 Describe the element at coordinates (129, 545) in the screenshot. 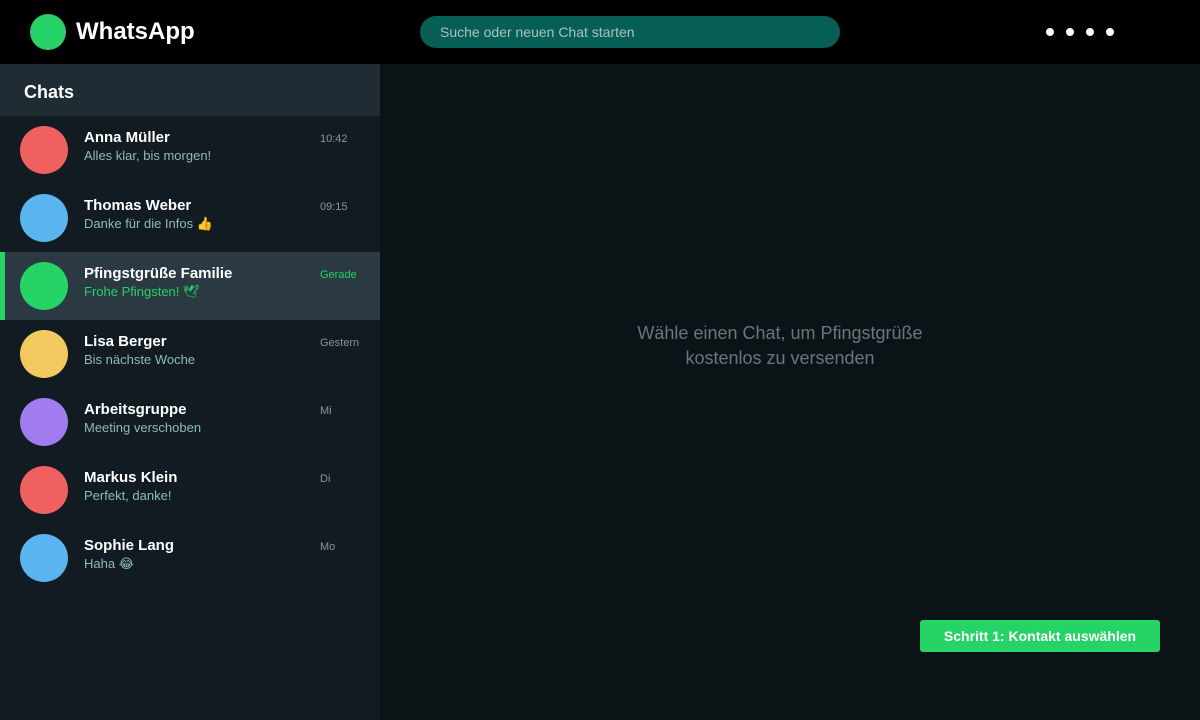

I see `chat-name: Sophie Lang` at that location.